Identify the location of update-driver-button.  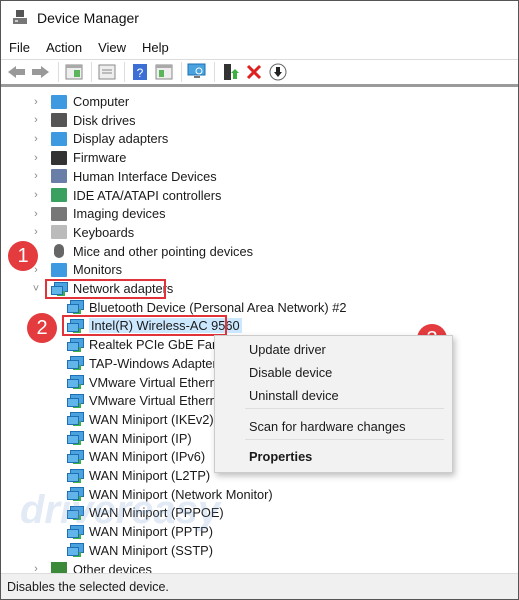
(230, 72).